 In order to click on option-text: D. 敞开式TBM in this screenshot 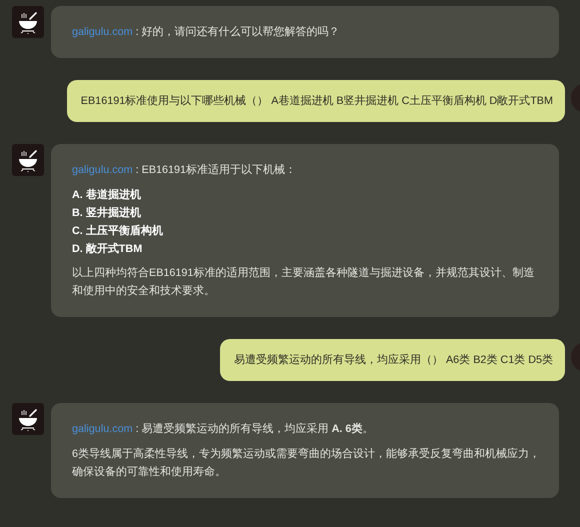, I will do `click(108, 249)`.